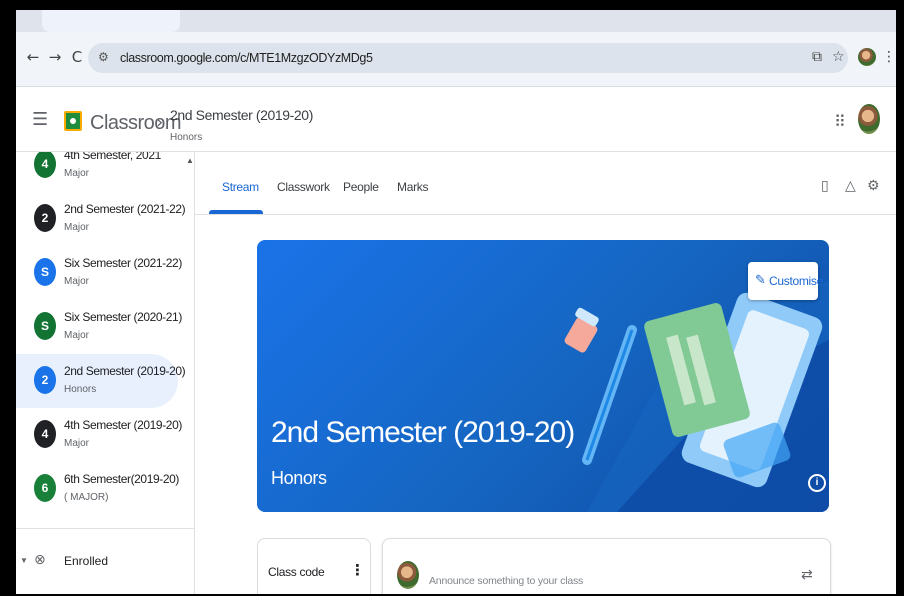 The image size is (904, 596). I want to click on sidebar-item-class-active: 2 2nd Semester (2019-20) Honors, so click(101, 381).